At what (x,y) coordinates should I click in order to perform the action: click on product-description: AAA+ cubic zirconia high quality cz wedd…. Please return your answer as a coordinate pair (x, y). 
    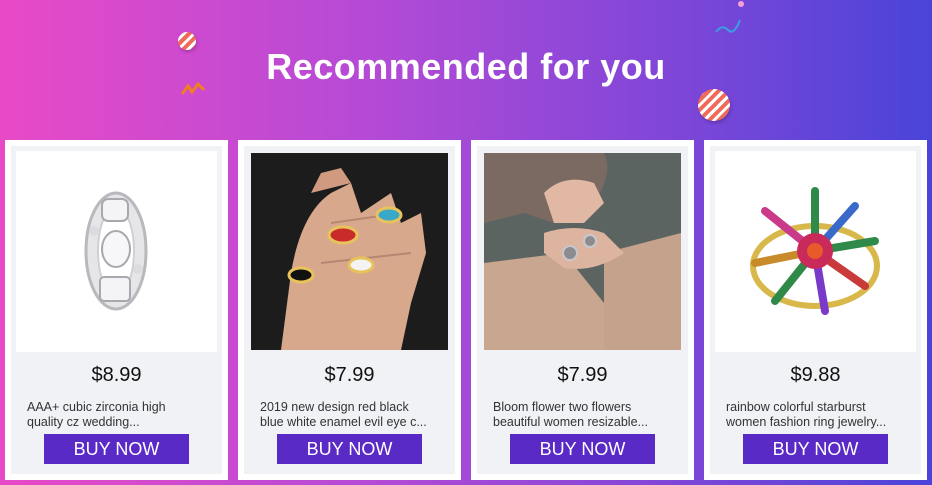
    Looking at the image, I should click on (118, 415).